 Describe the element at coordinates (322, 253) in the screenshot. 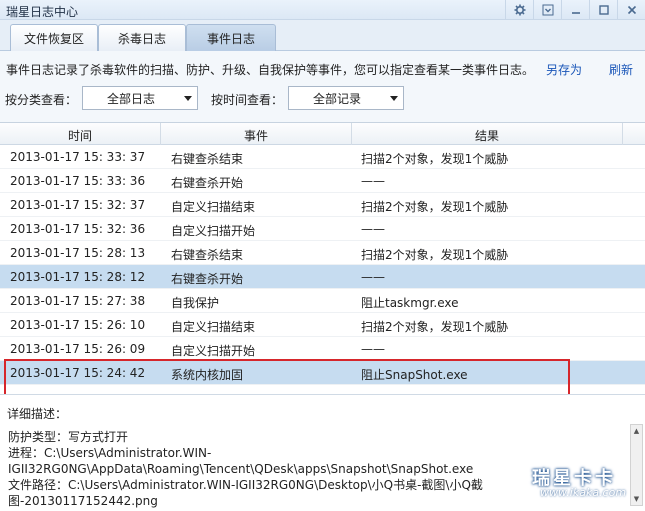

I see `table-row: 2013-01-17 15: 28: 13 右键查杀结束 扫描2个对象，发现1个威胁` at that location.